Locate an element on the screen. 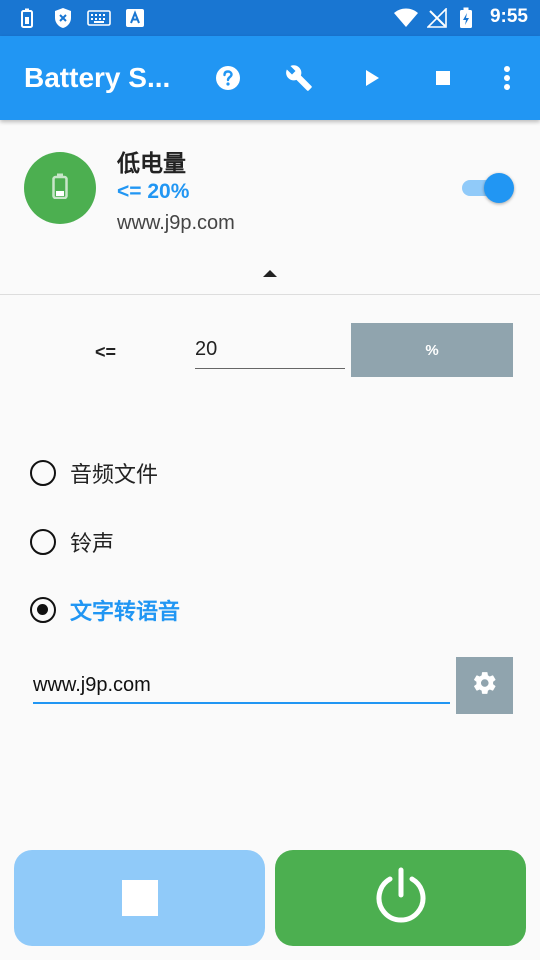 This screenshot has height=960, width=540. power-icon is located at coordinates (401, 898).